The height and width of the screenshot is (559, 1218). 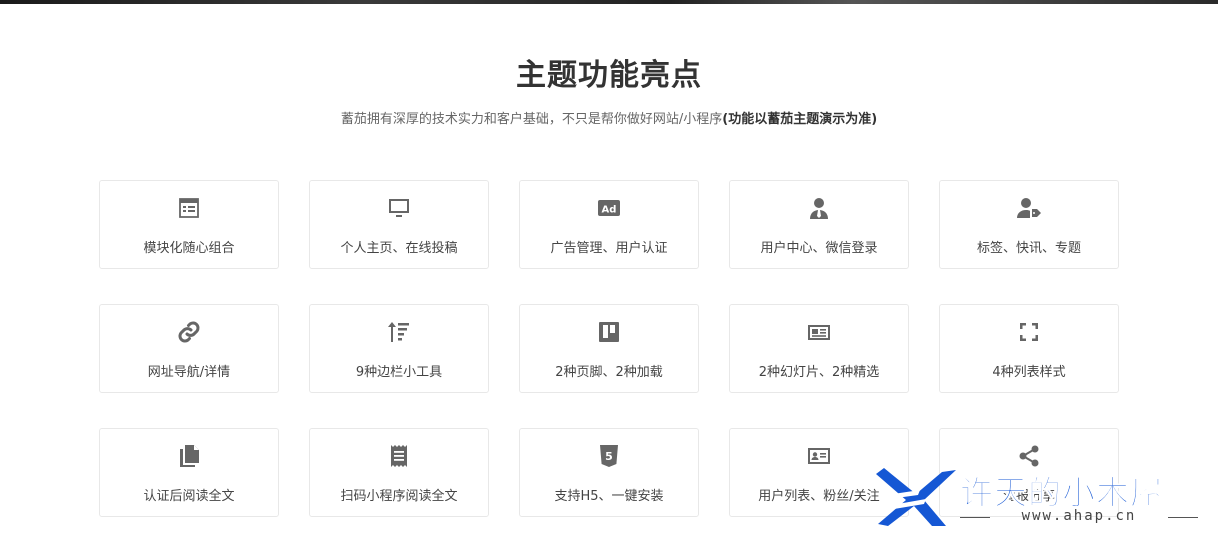 What do you see at coordinates (1029, 348) in the screenshot?
I see `feature-card-list-styles: 4种列表样式` at bounding box center [1029, 348].